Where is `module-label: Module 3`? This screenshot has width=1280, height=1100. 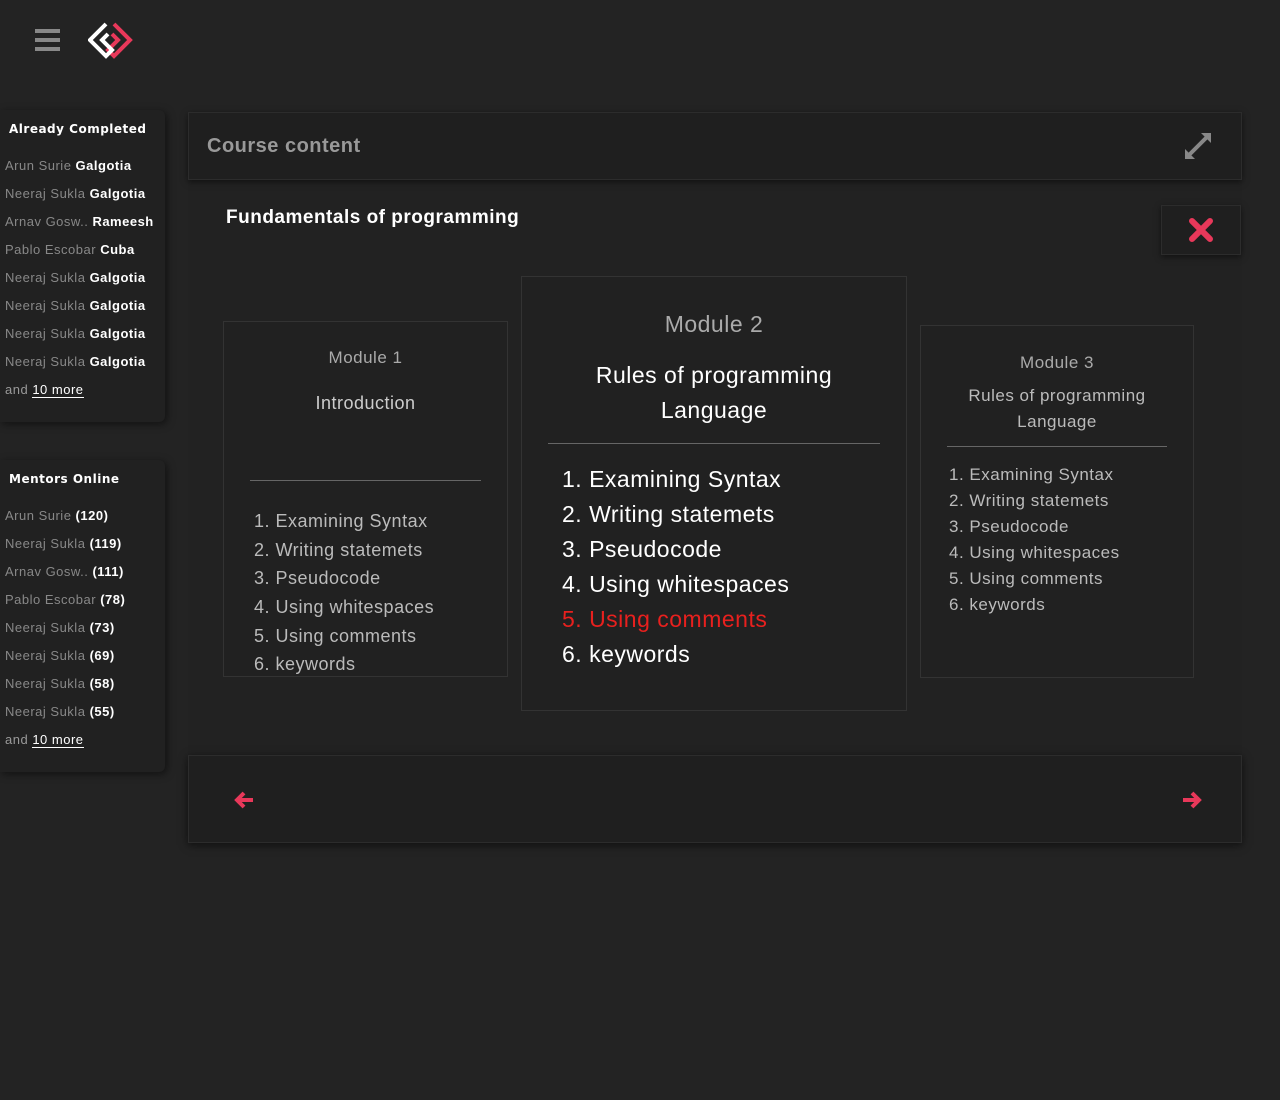 module-label: Module 3 is located at coordinates (1057, 362).